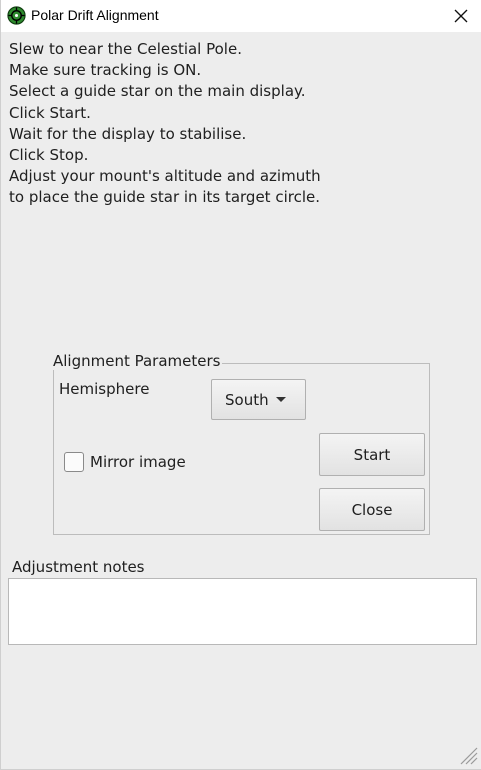 Image resolution: width=481 pixels, height=770 pixels. What do you see at coordinates (125, 49) in the screenshot?
I see `instruction-line: Slew to near the Celestial Pole.` at bounding box center [125, 49].